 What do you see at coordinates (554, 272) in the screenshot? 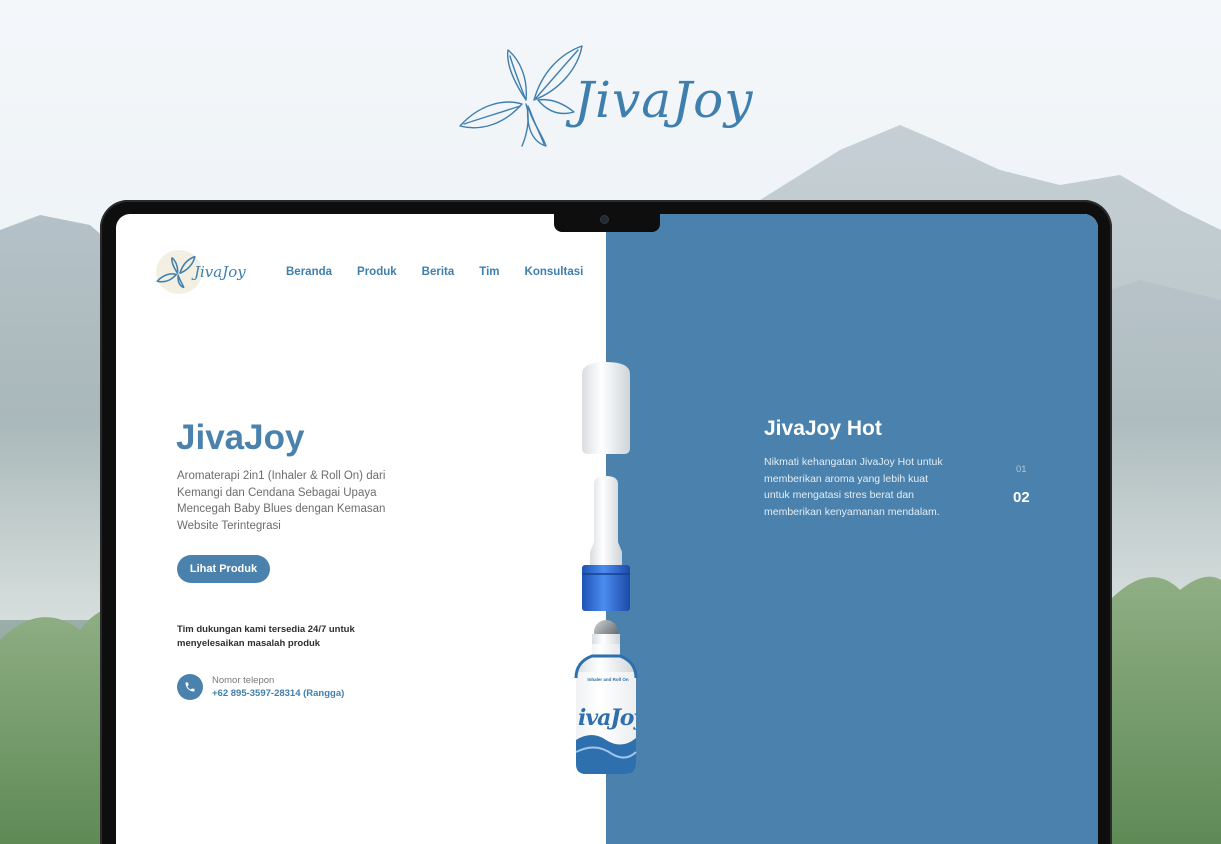
I see `nav-konsultasi: Konsultasi` at bounding box center [554, 272].